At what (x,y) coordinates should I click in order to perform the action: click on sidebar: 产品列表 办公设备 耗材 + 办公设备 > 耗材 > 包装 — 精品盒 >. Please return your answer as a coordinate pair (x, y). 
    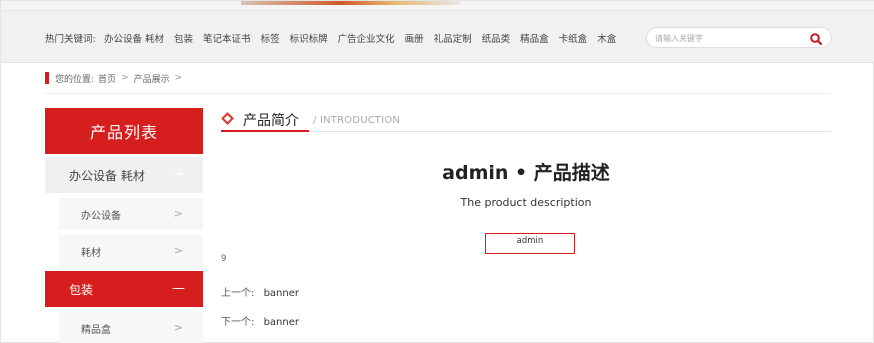
    Looking at the image, I should click on (124, 225).